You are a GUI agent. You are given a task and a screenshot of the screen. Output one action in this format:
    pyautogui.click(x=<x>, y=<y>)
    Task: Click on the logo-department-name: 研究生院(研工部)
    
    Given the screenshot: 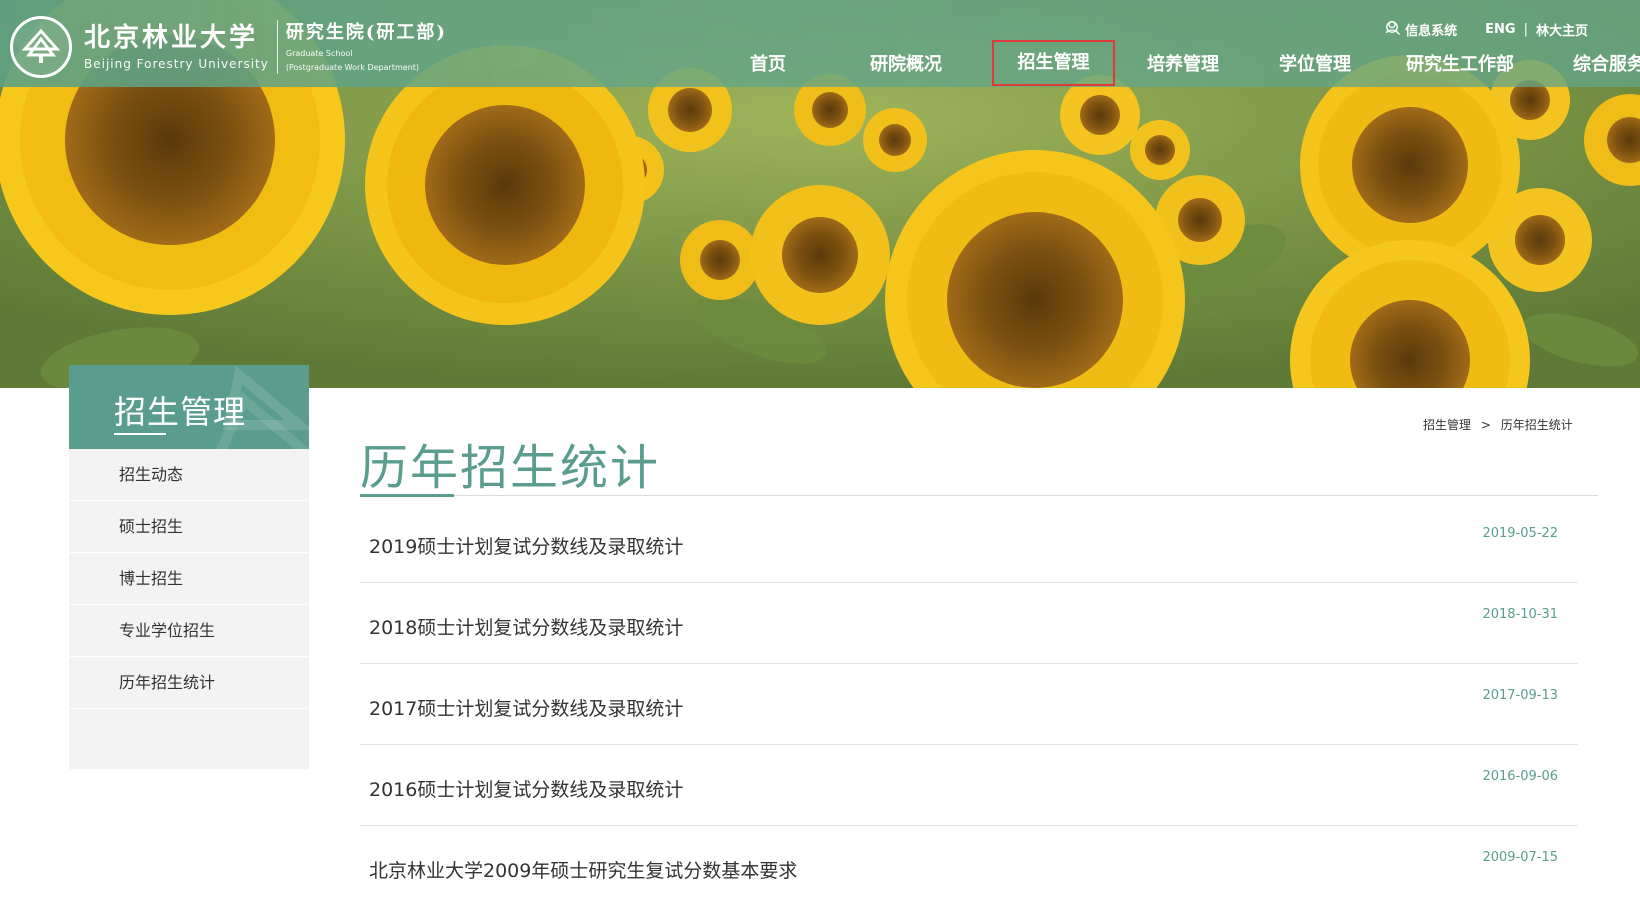 What is the action you would take?
    pyautogui.click(x=366, y=32)
    